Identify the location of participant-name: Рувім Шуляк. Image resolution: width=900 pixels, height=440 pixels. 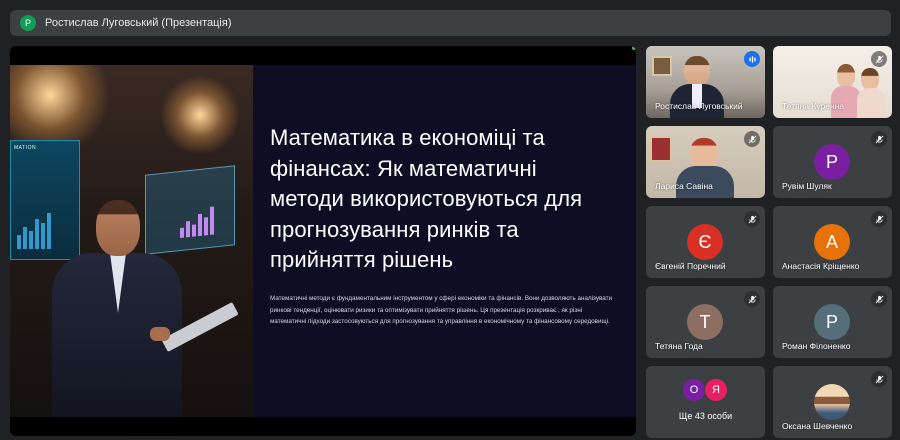
(807, 186).